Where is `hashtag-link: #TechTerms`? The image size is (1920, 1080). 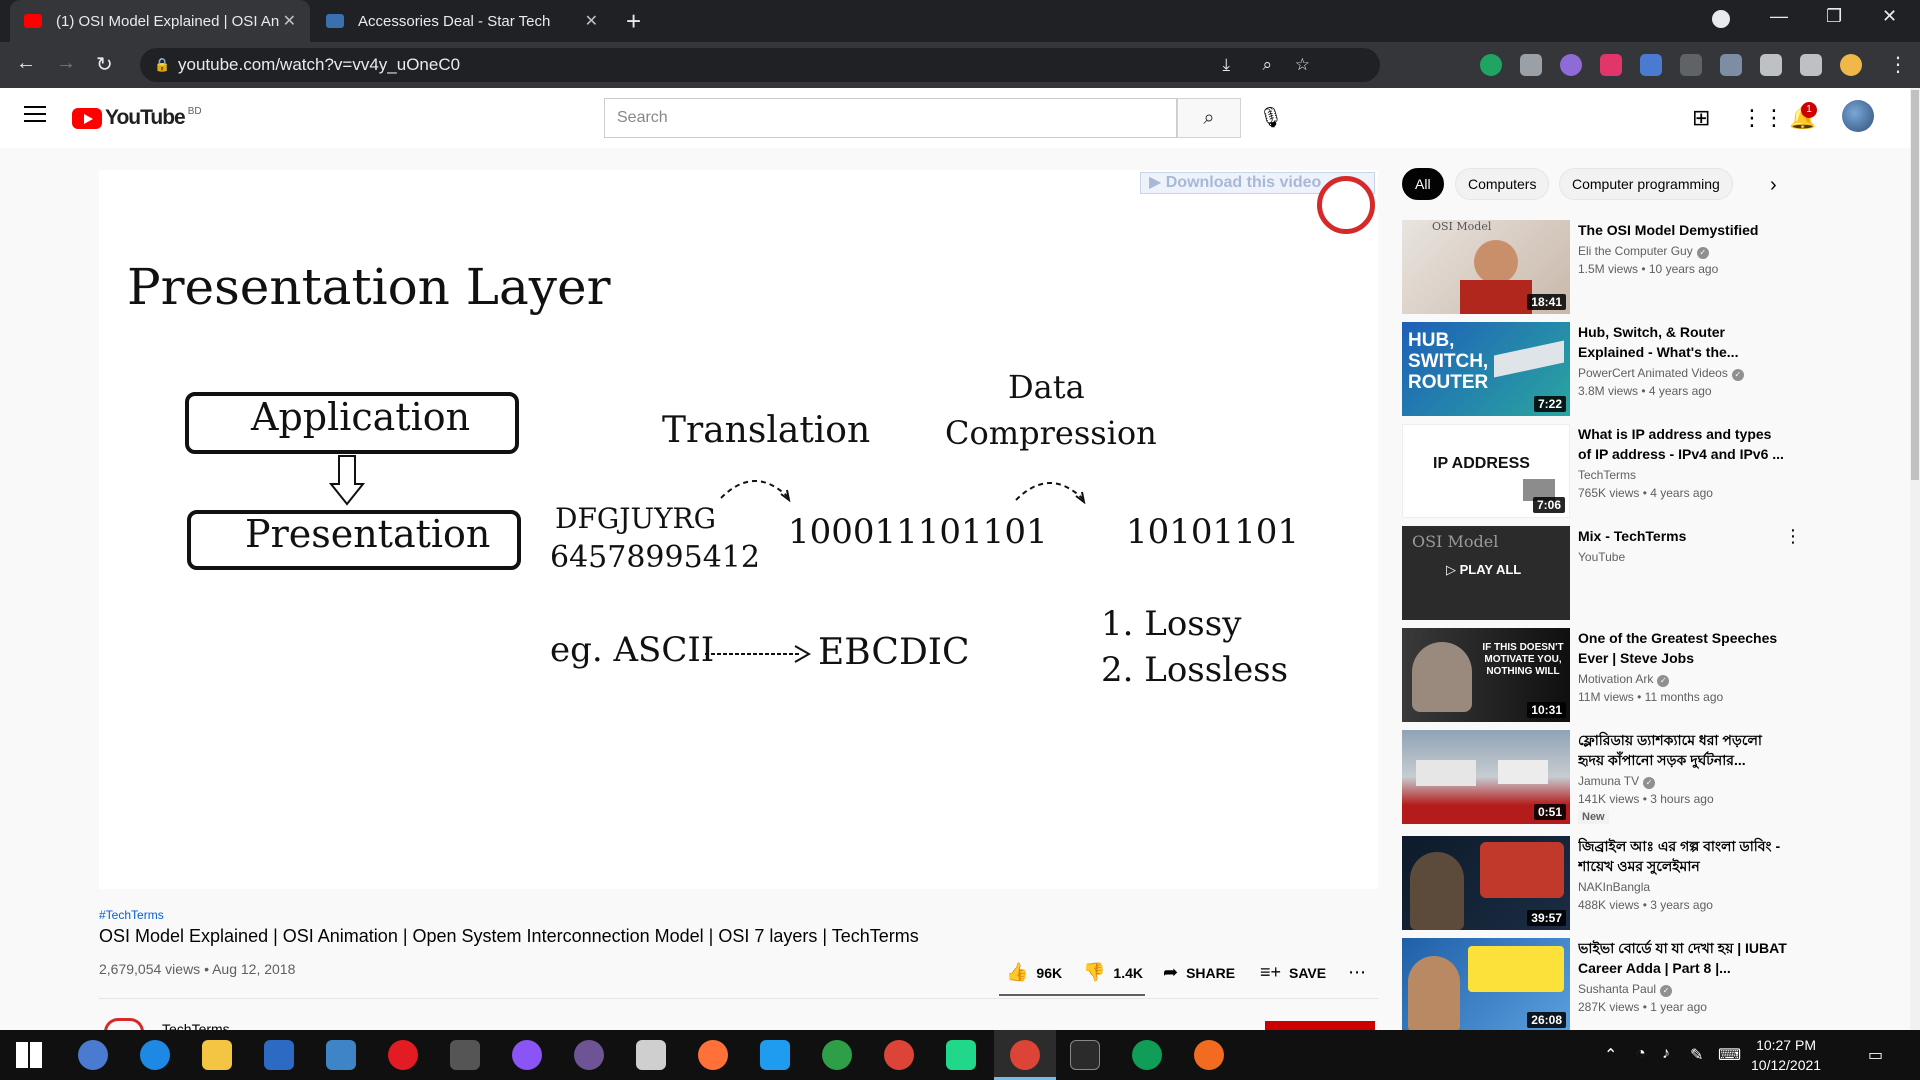 hashtag-link: #TechTerms is located at coordinates (131, 915).